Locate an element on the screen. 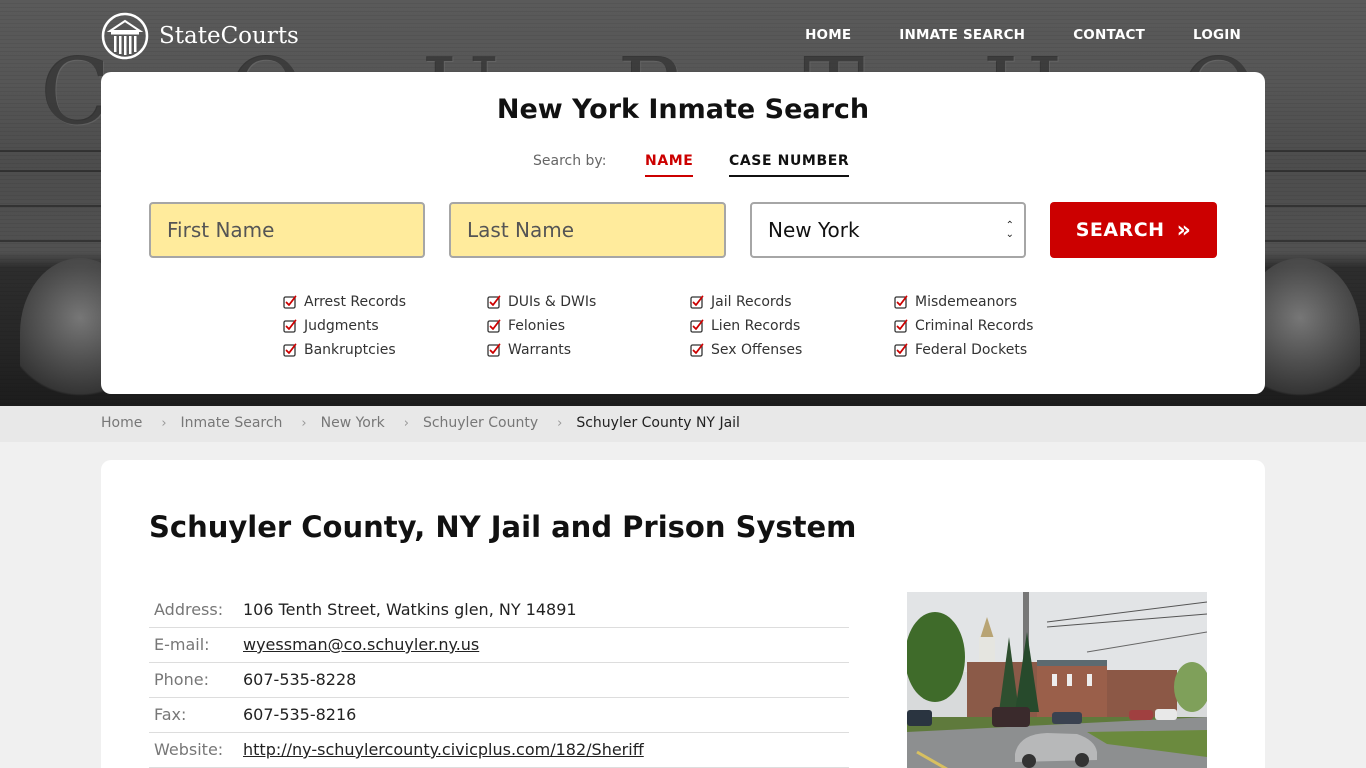 Image resolution: width=1366 pixels, height=768 pixels. table-row-phone: Phone: 607-535-8228 is located at coordinates (499, 680).